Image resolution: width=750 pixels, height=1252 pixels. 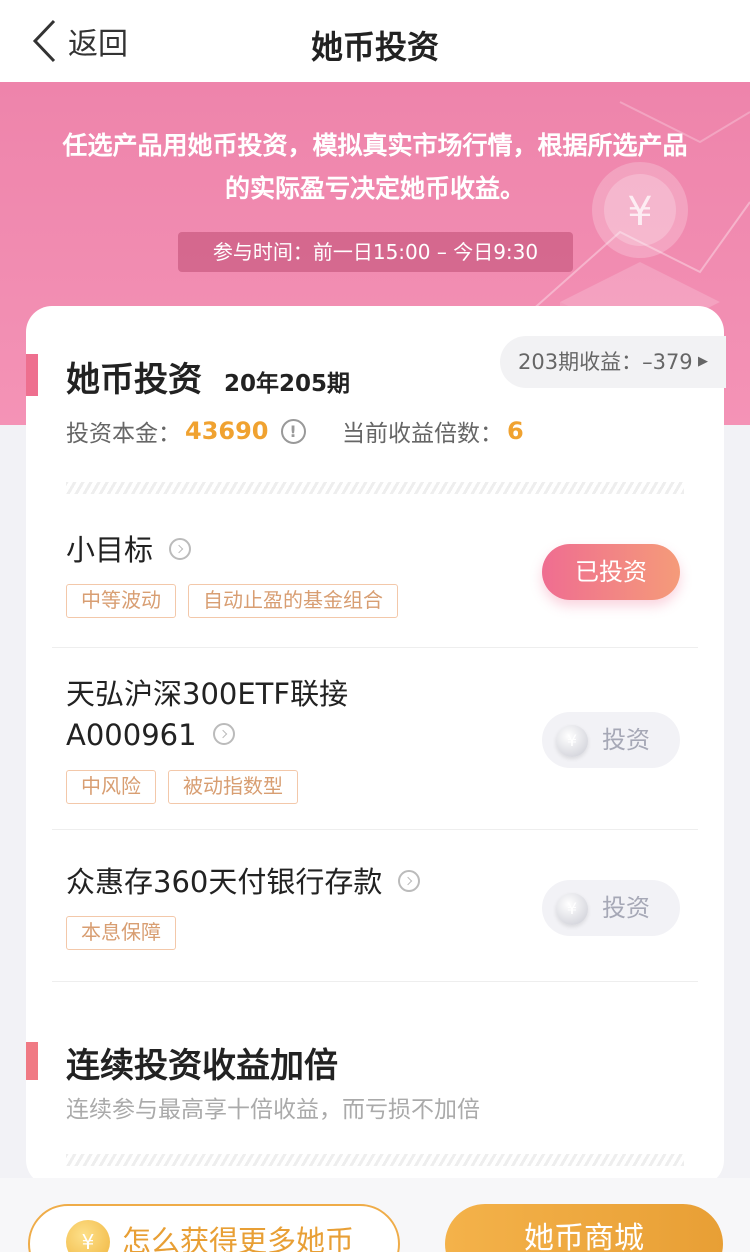 What do you see at coordinates (584, 1228) in the screenshot?
I see `coin-mall-button: 她币商城` at bounding box center [584, 1228].